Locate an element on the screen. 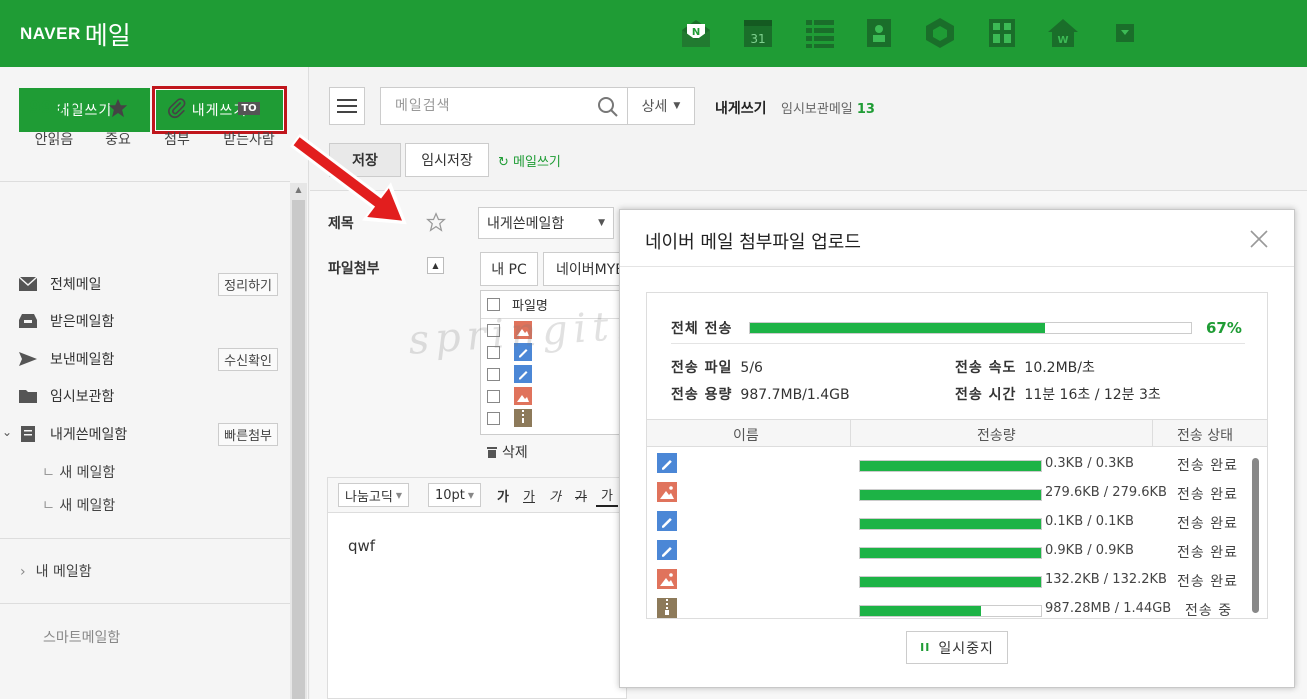 The height and width of the screenshot is (699, 1307). my-pc-button: 내 PC is located at coordinates (509, 269).